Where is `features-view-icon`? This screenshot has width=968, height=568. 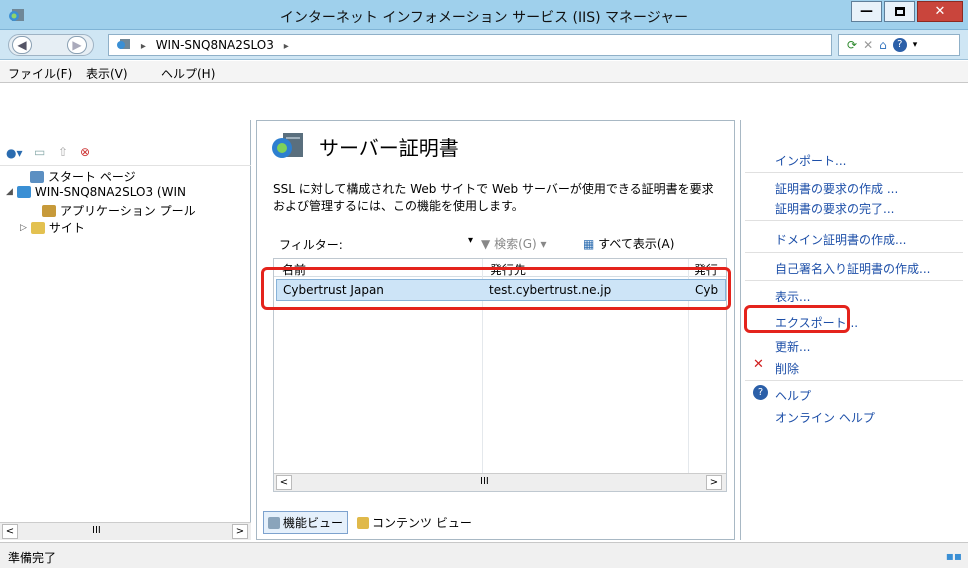 features-view-icon is located at coordinates (274, 522).